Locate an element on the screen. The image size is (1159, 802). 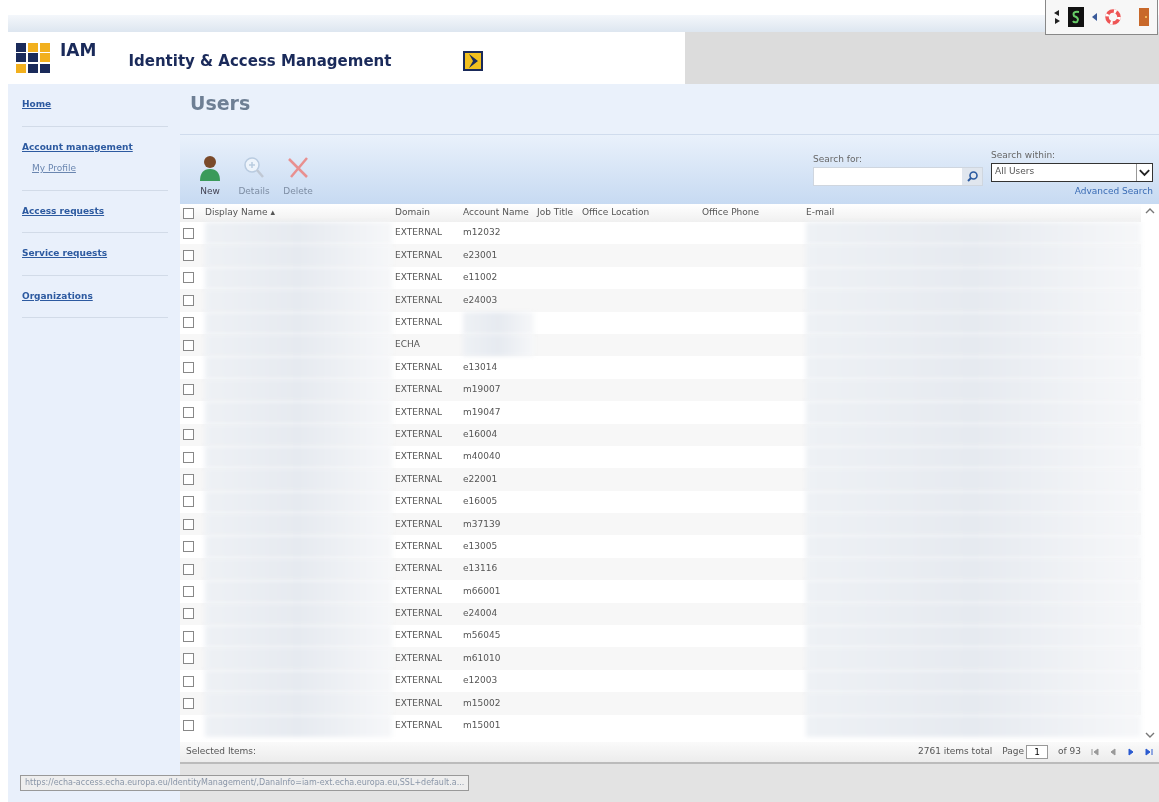
search-within-dropdown: All Users is located at coordinates (1072, 172).